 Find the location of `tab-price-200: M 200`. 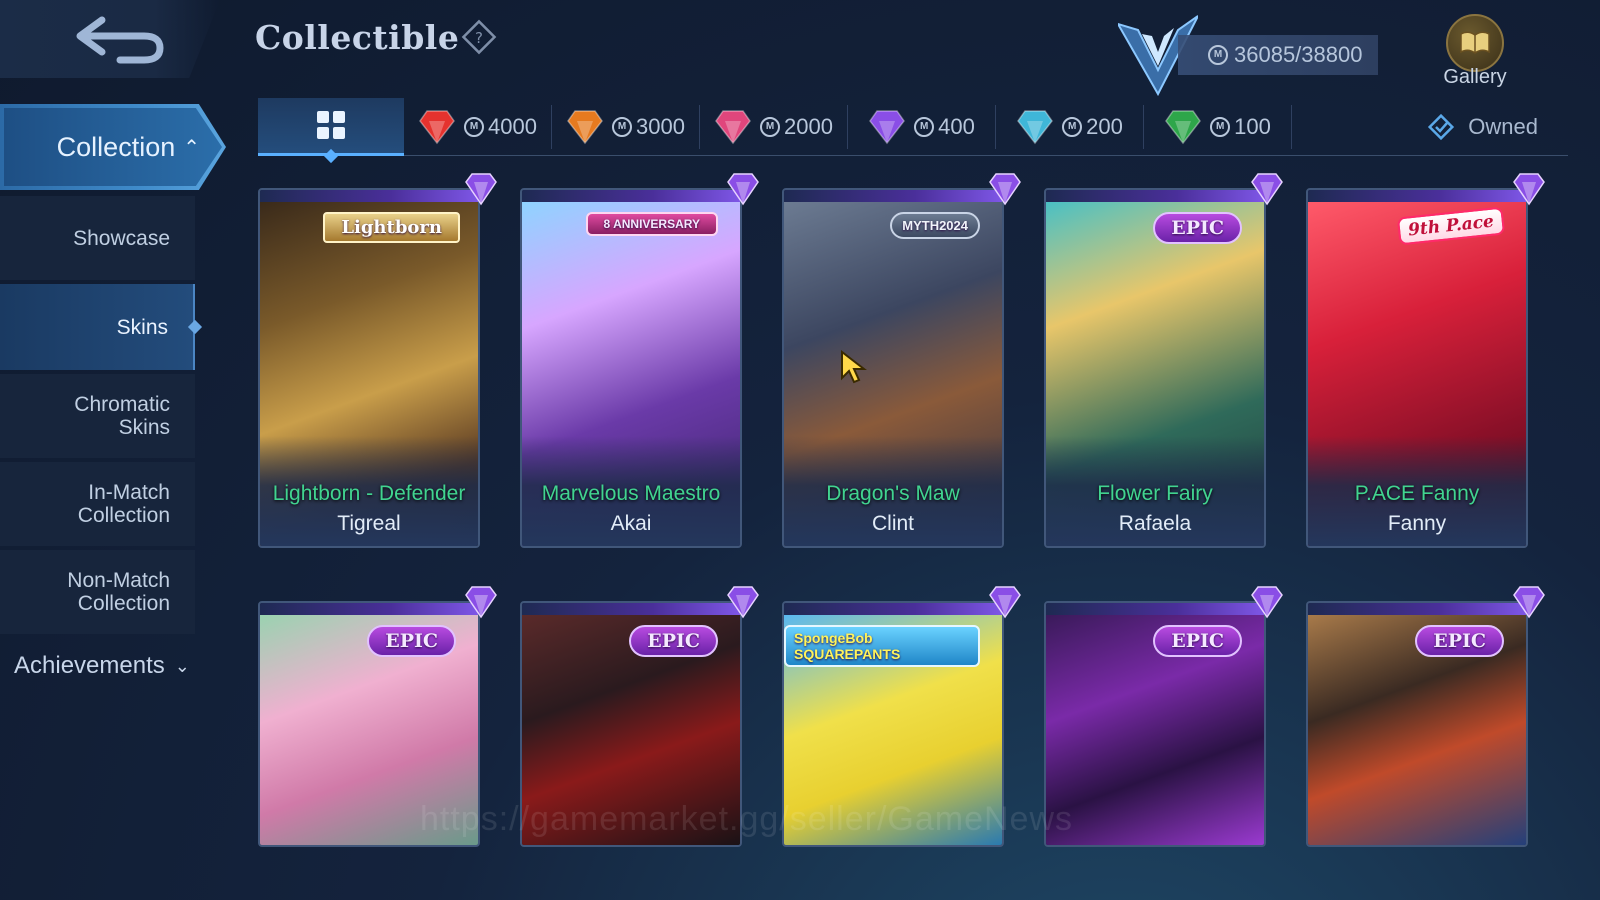

tab-price-200: M 200 is located at coordinates (1070, 126).